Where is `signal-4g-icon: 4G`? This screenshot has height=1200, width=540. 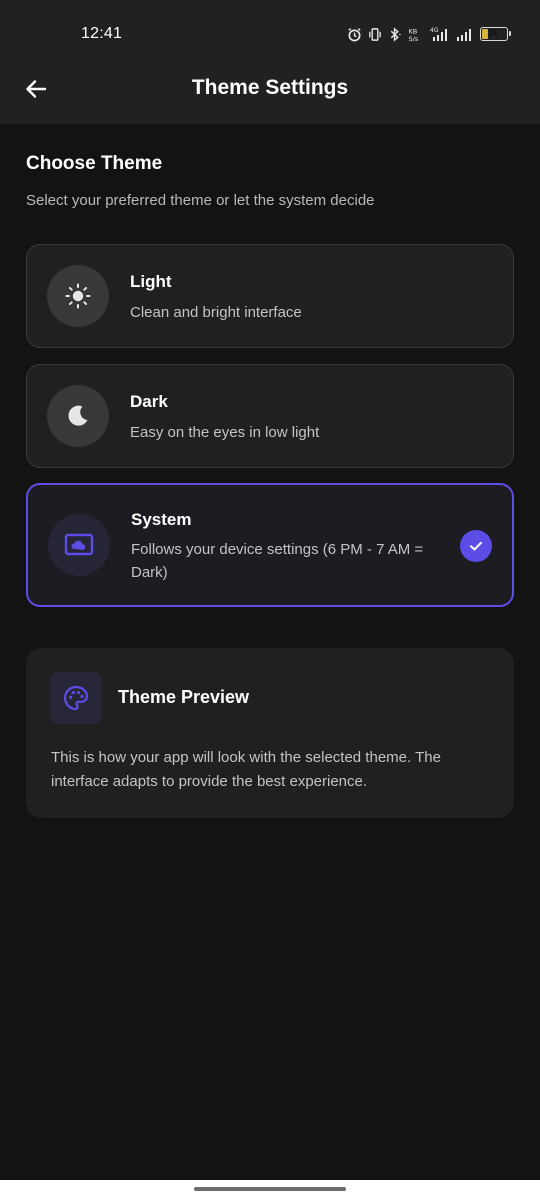
signal-4g-icon: 4G is located at coordinates (438, 34).